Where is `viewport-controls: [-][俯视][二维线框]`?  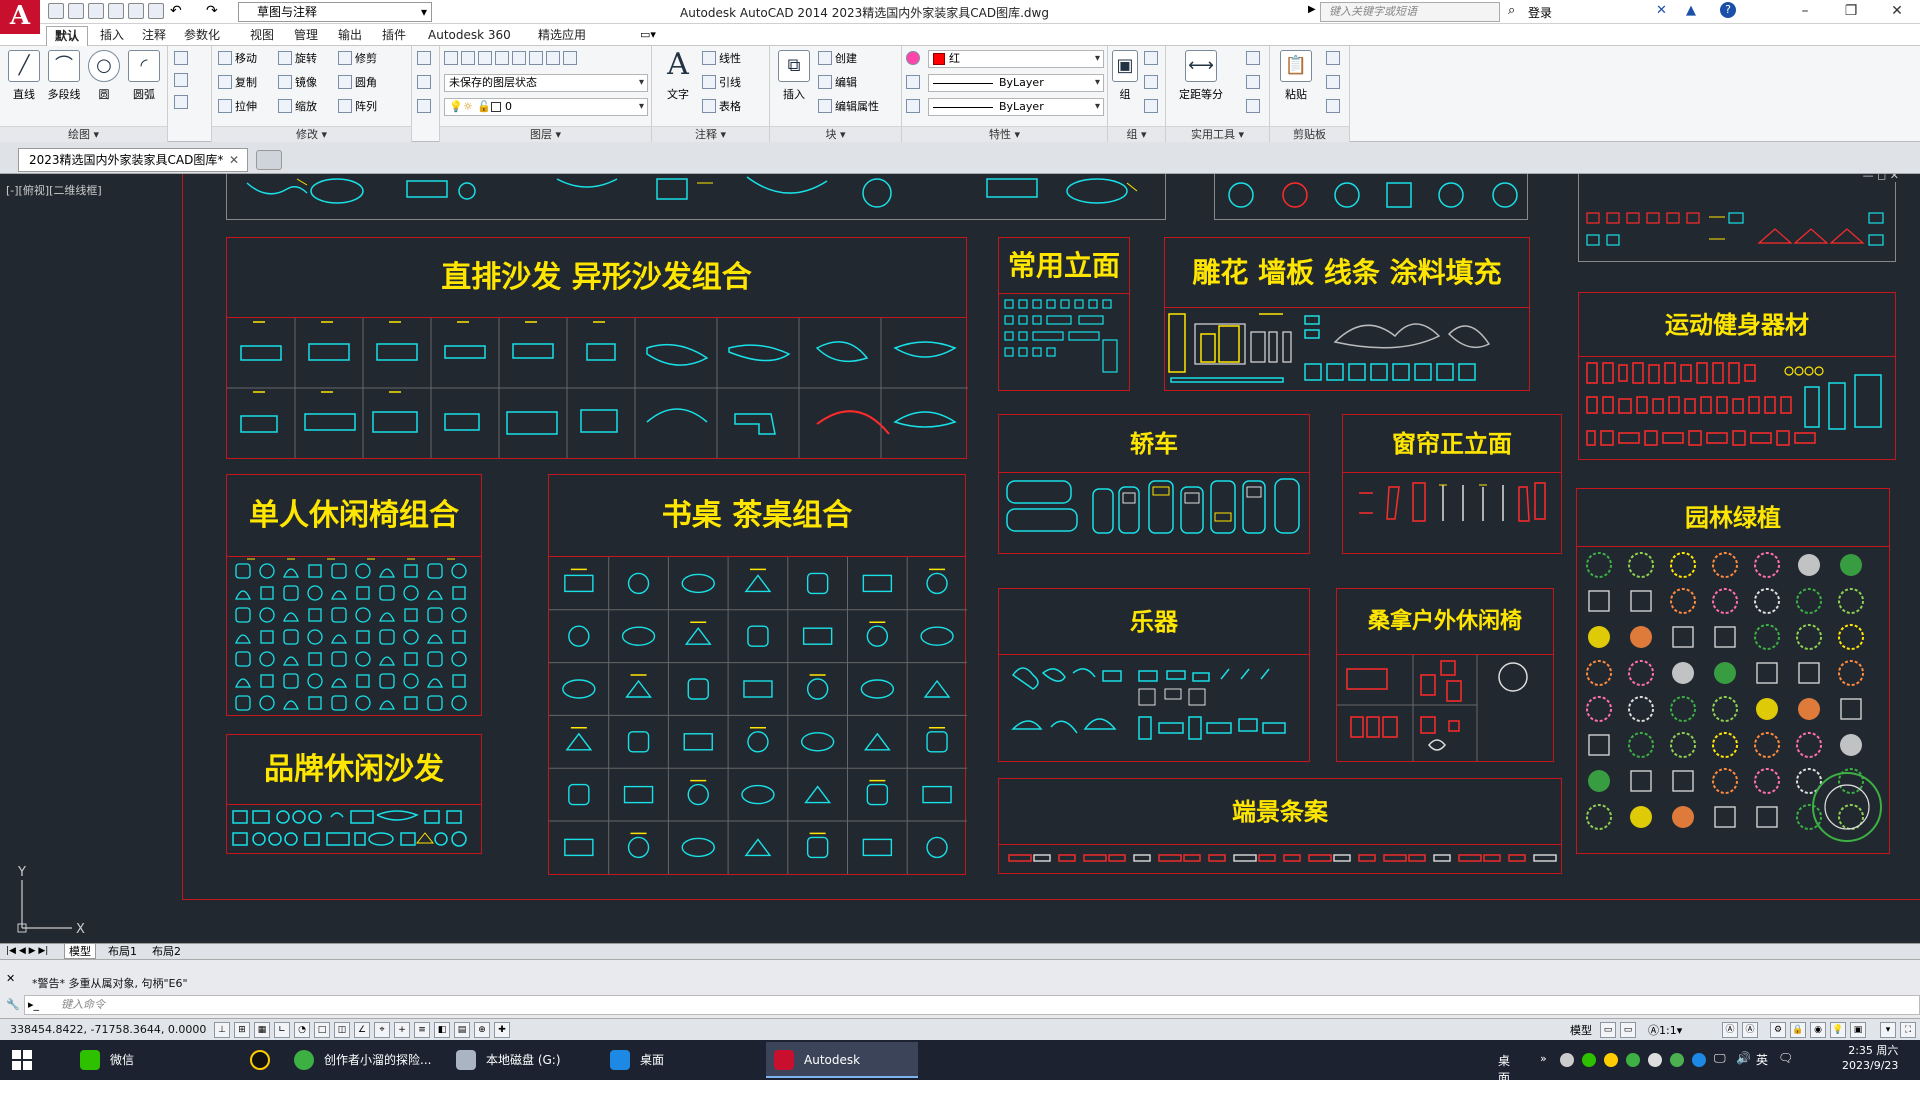 viewport-controls: [-][俯视][二维线框] is located at coordinates (54, 190).